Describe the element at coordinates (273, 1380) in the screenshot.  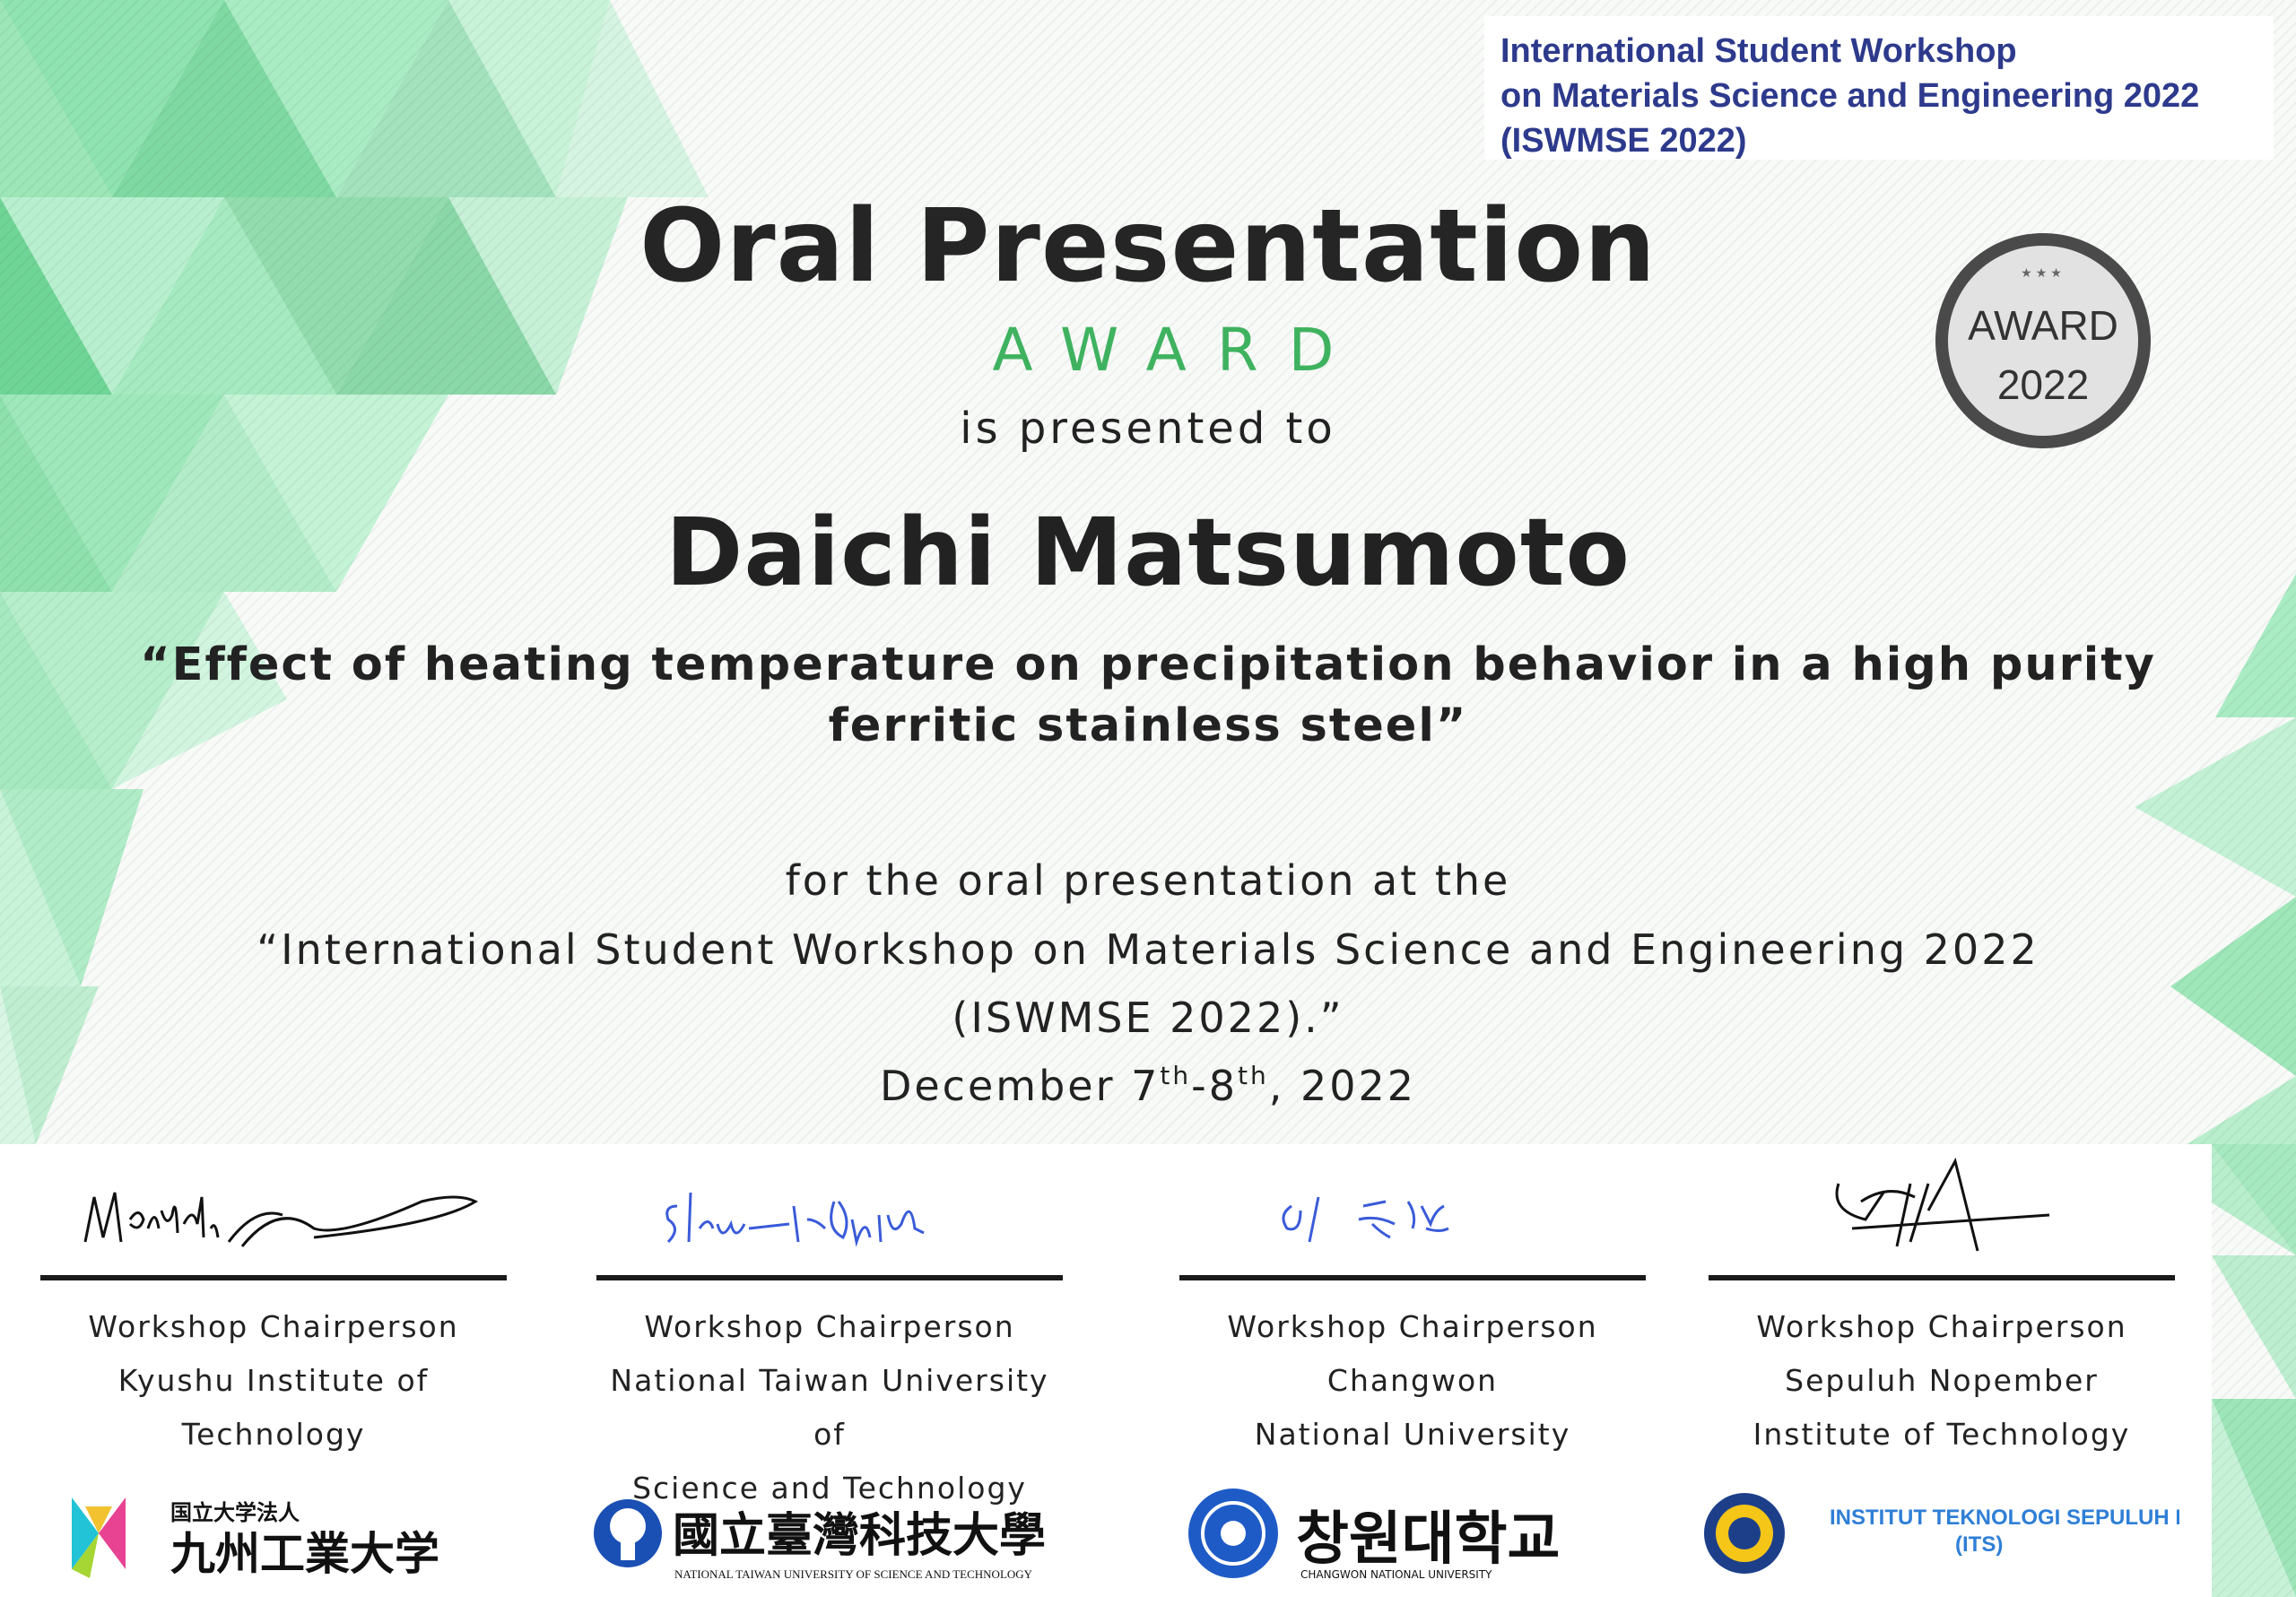
I see `signatory-org-line-1: Kyushu Institute of` at that location.